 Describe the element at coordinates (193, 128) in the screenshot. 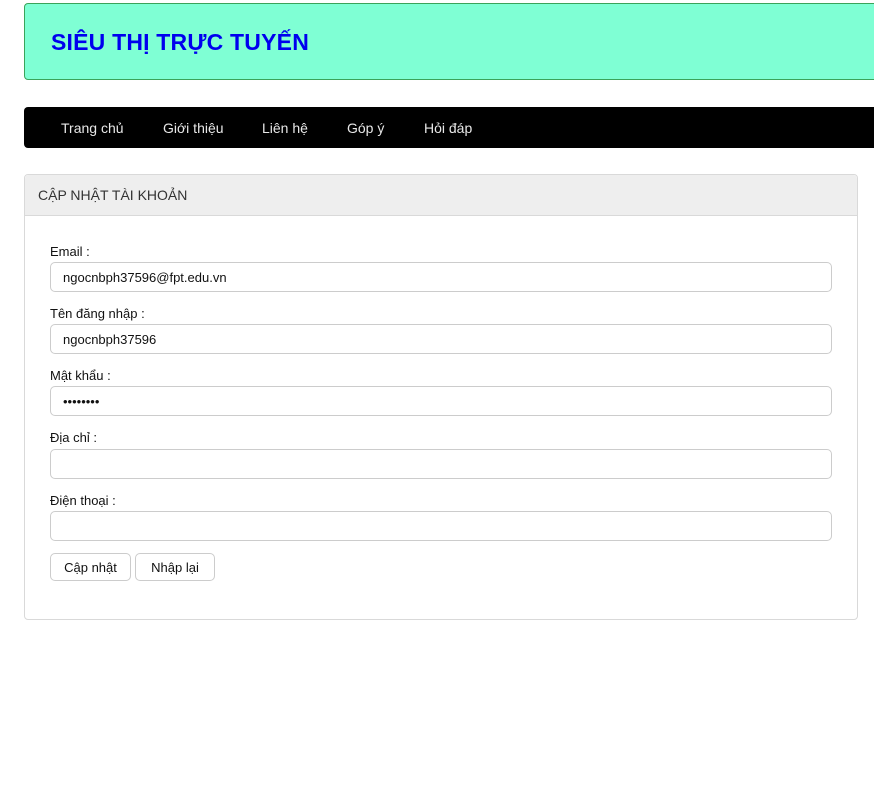

I see `nav-item-about: Giới thiệu` at that location.